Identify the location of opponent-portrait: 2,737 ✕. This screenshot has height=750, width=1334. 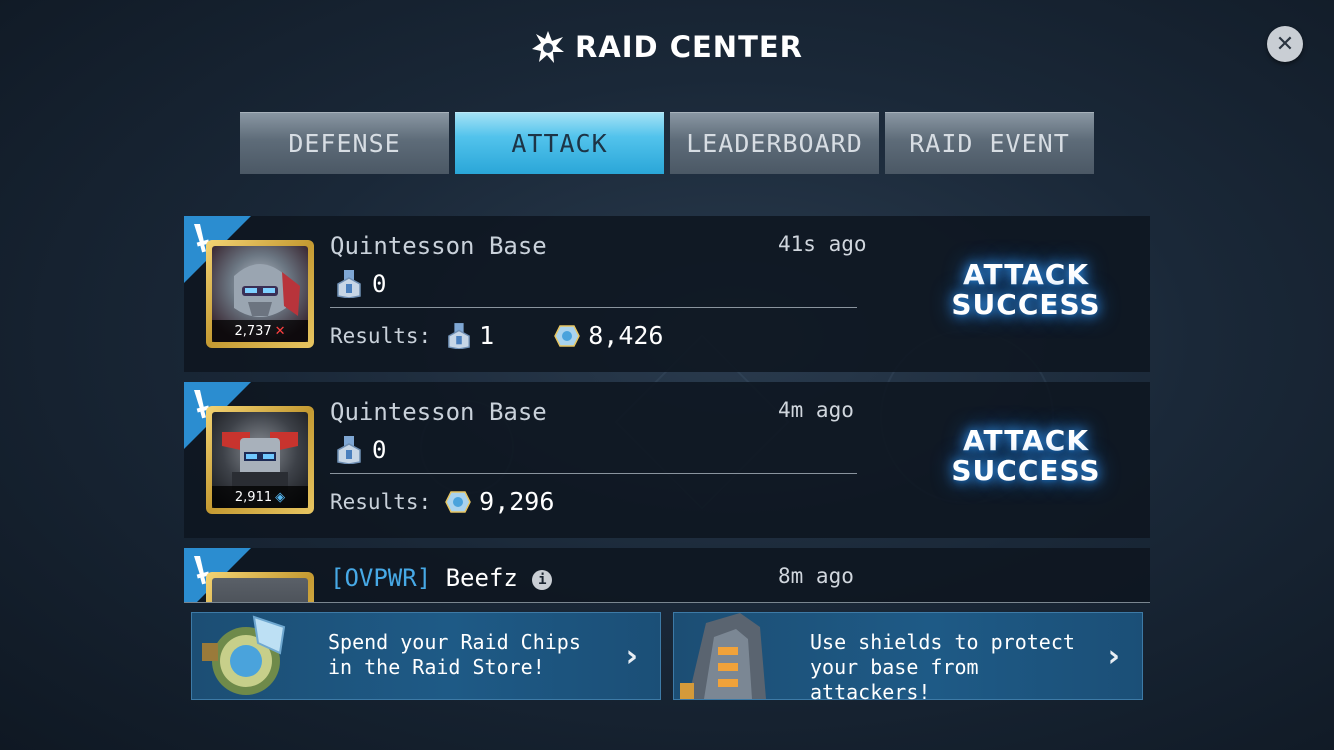
(260, 294).